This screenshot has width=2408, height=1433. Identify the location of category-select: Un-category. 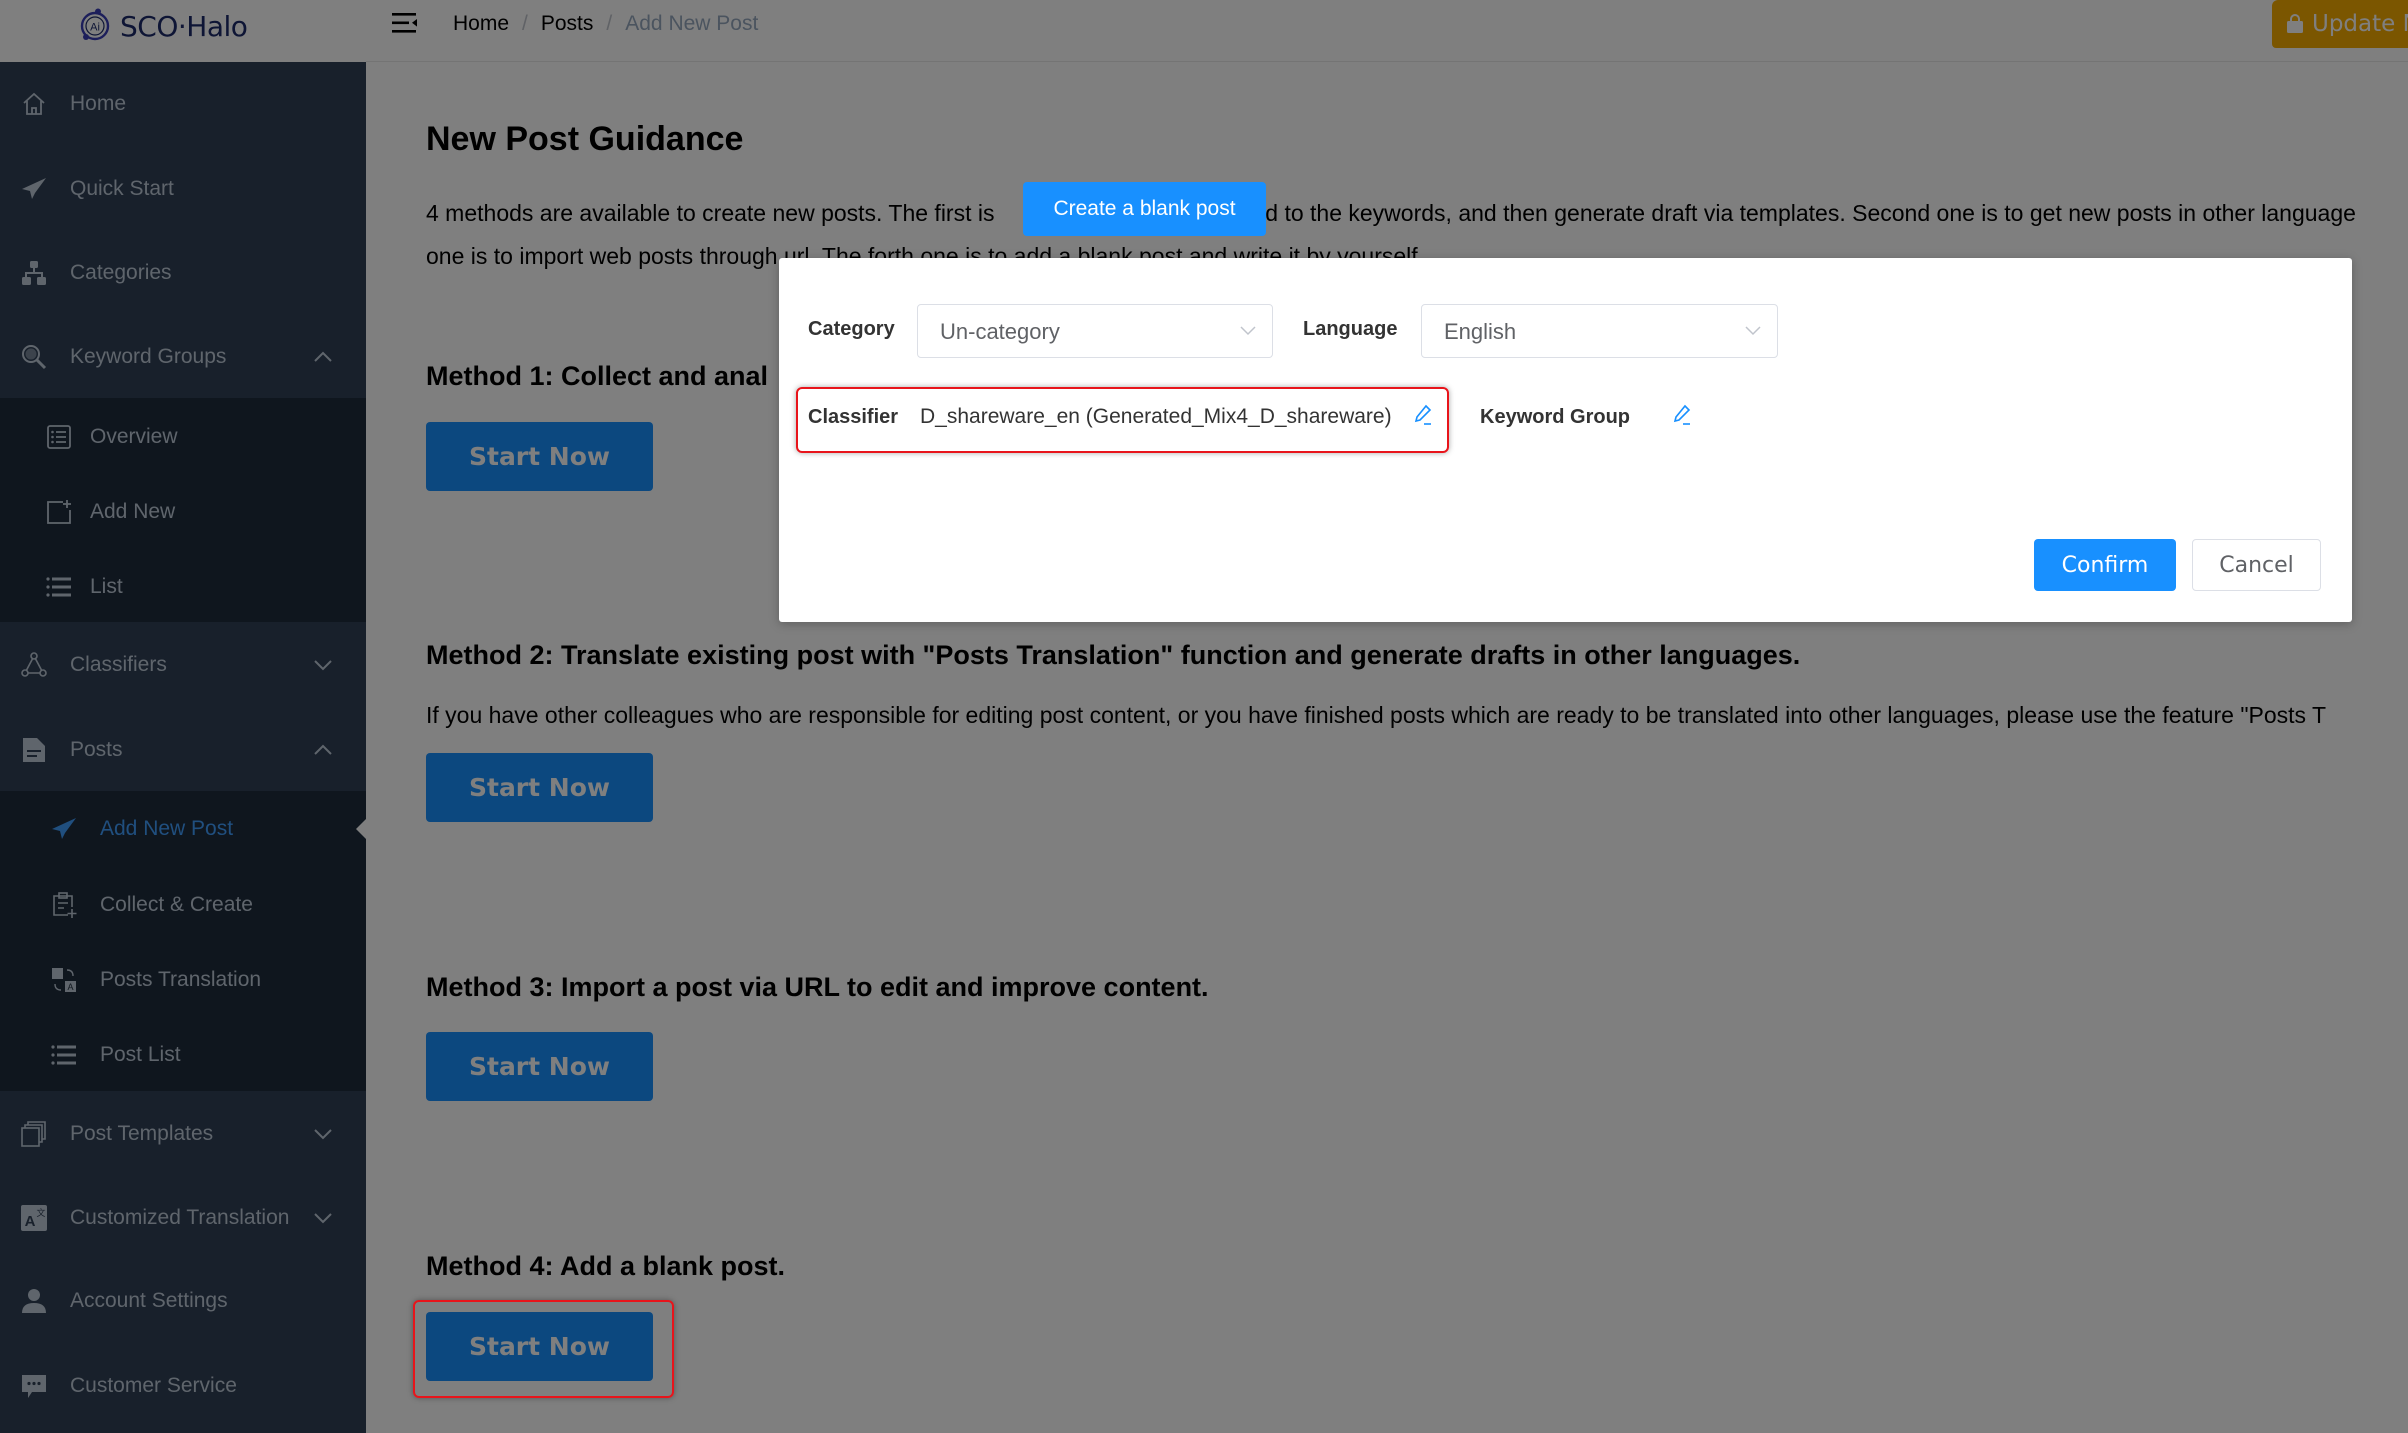
(1095, 331).